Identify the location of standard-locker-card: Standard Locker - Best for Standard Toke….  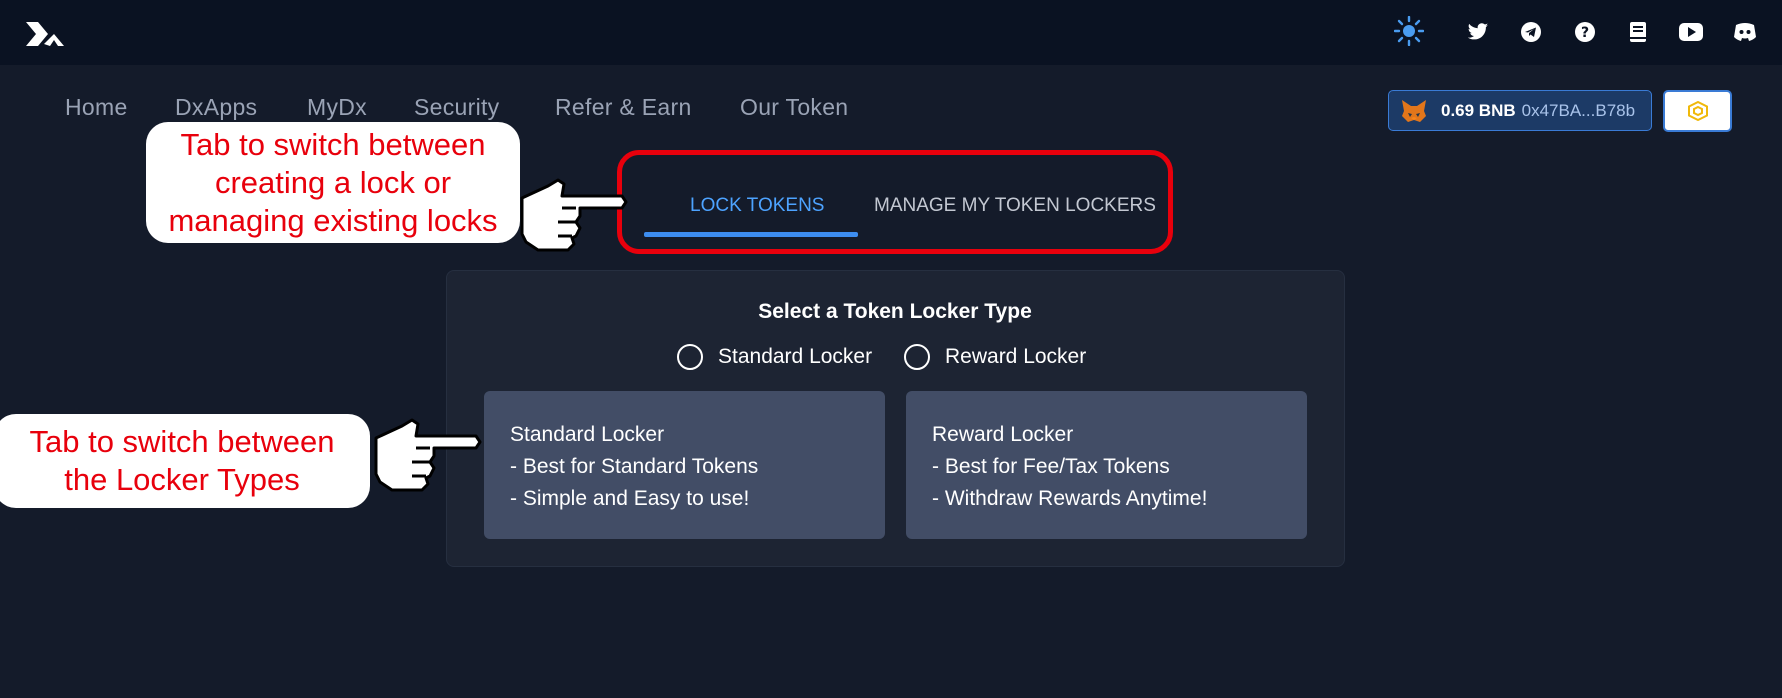
(684, 465).